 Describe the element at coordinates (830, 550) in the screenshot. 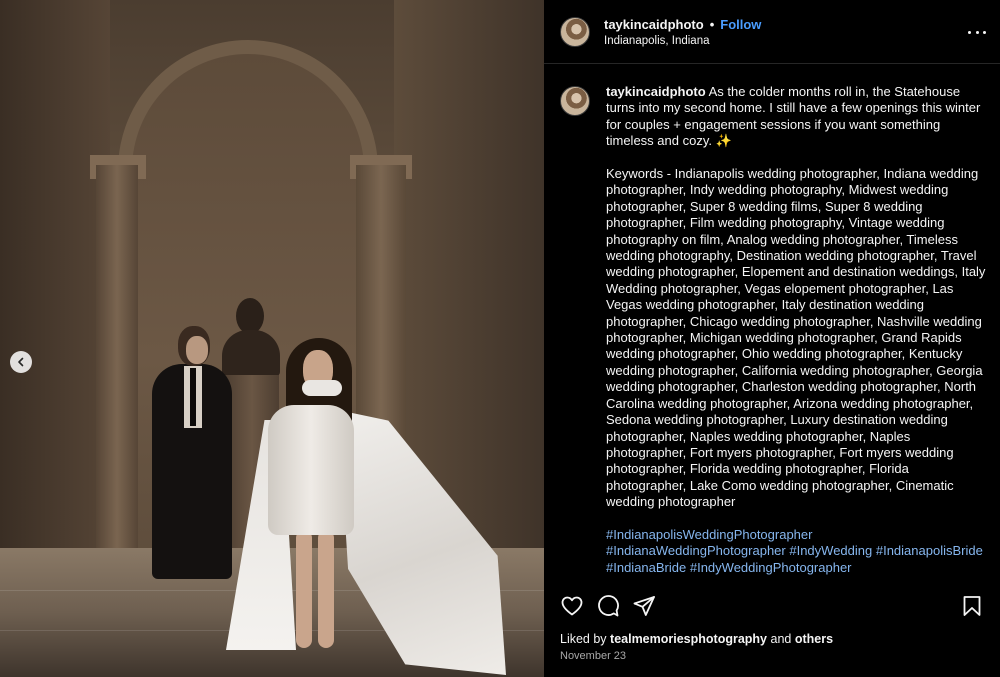

I see `hashtag-link: #IndyWedding` at that location.